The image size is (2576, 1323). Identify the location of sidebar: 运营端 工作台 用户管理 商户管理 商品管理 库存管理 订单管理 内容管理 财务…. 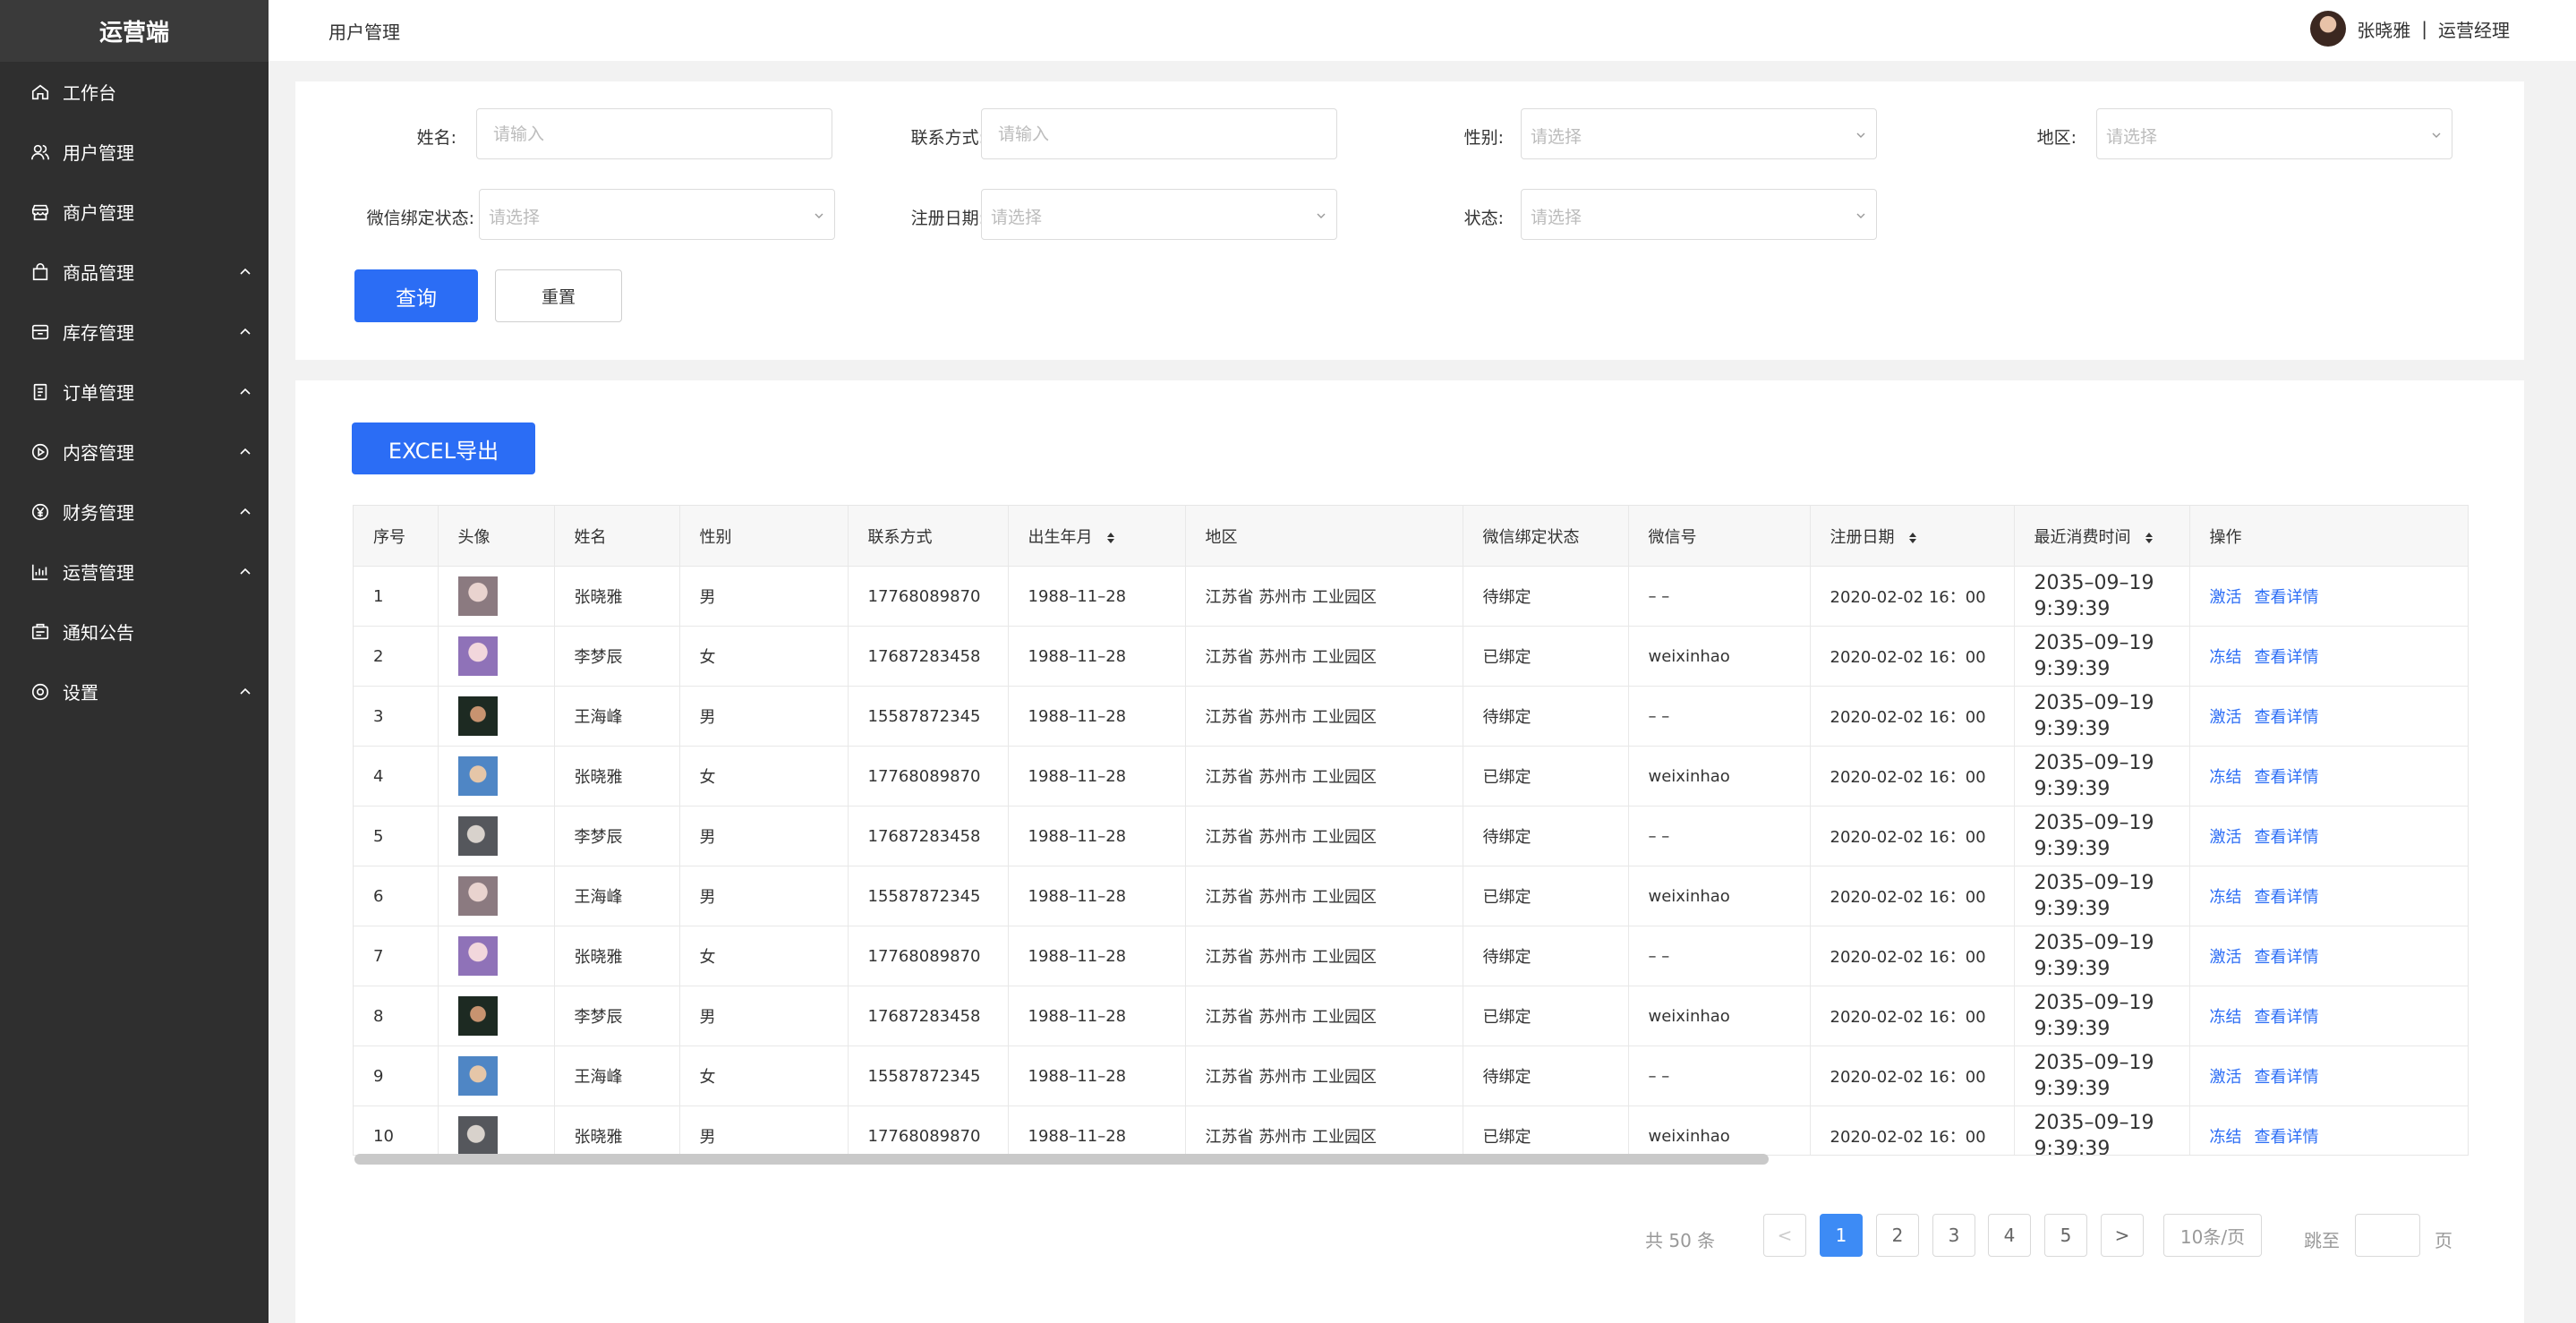
(134, 661).